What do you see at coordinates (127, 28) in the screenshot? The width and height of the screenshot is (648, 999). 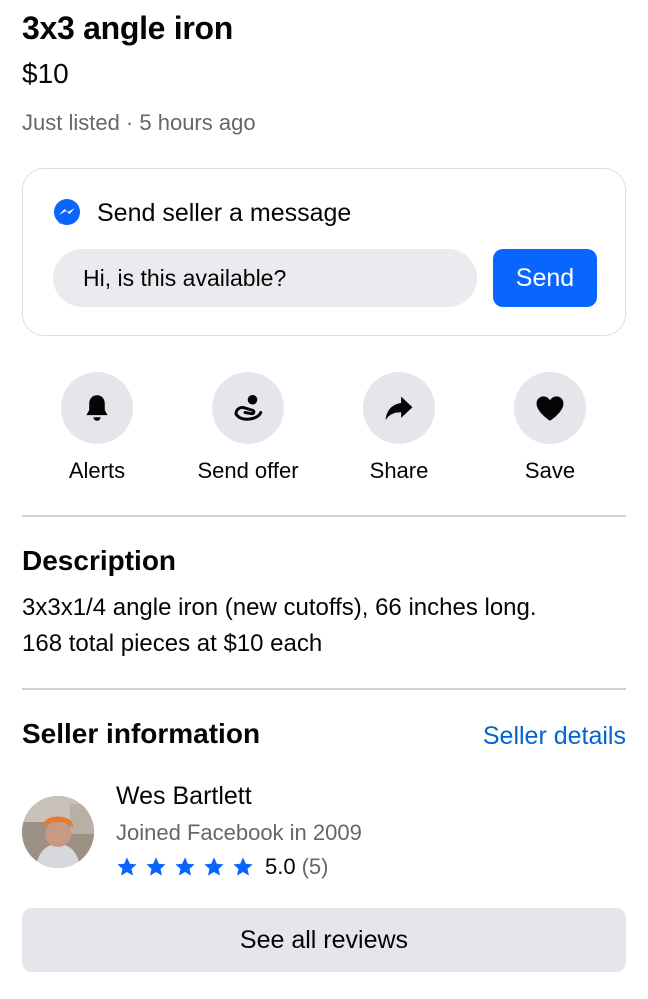 I see `listing-title: 3x3 angle iron` at bounding box center [127, 28].